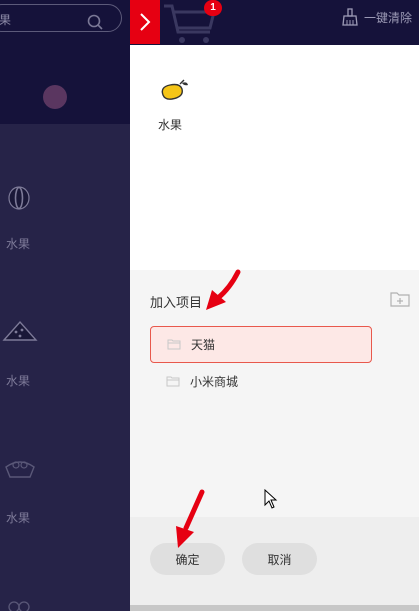  Describe the element at coordinates (6, 20) in the screenshot. I see `search-placeholder: 果` at that location.